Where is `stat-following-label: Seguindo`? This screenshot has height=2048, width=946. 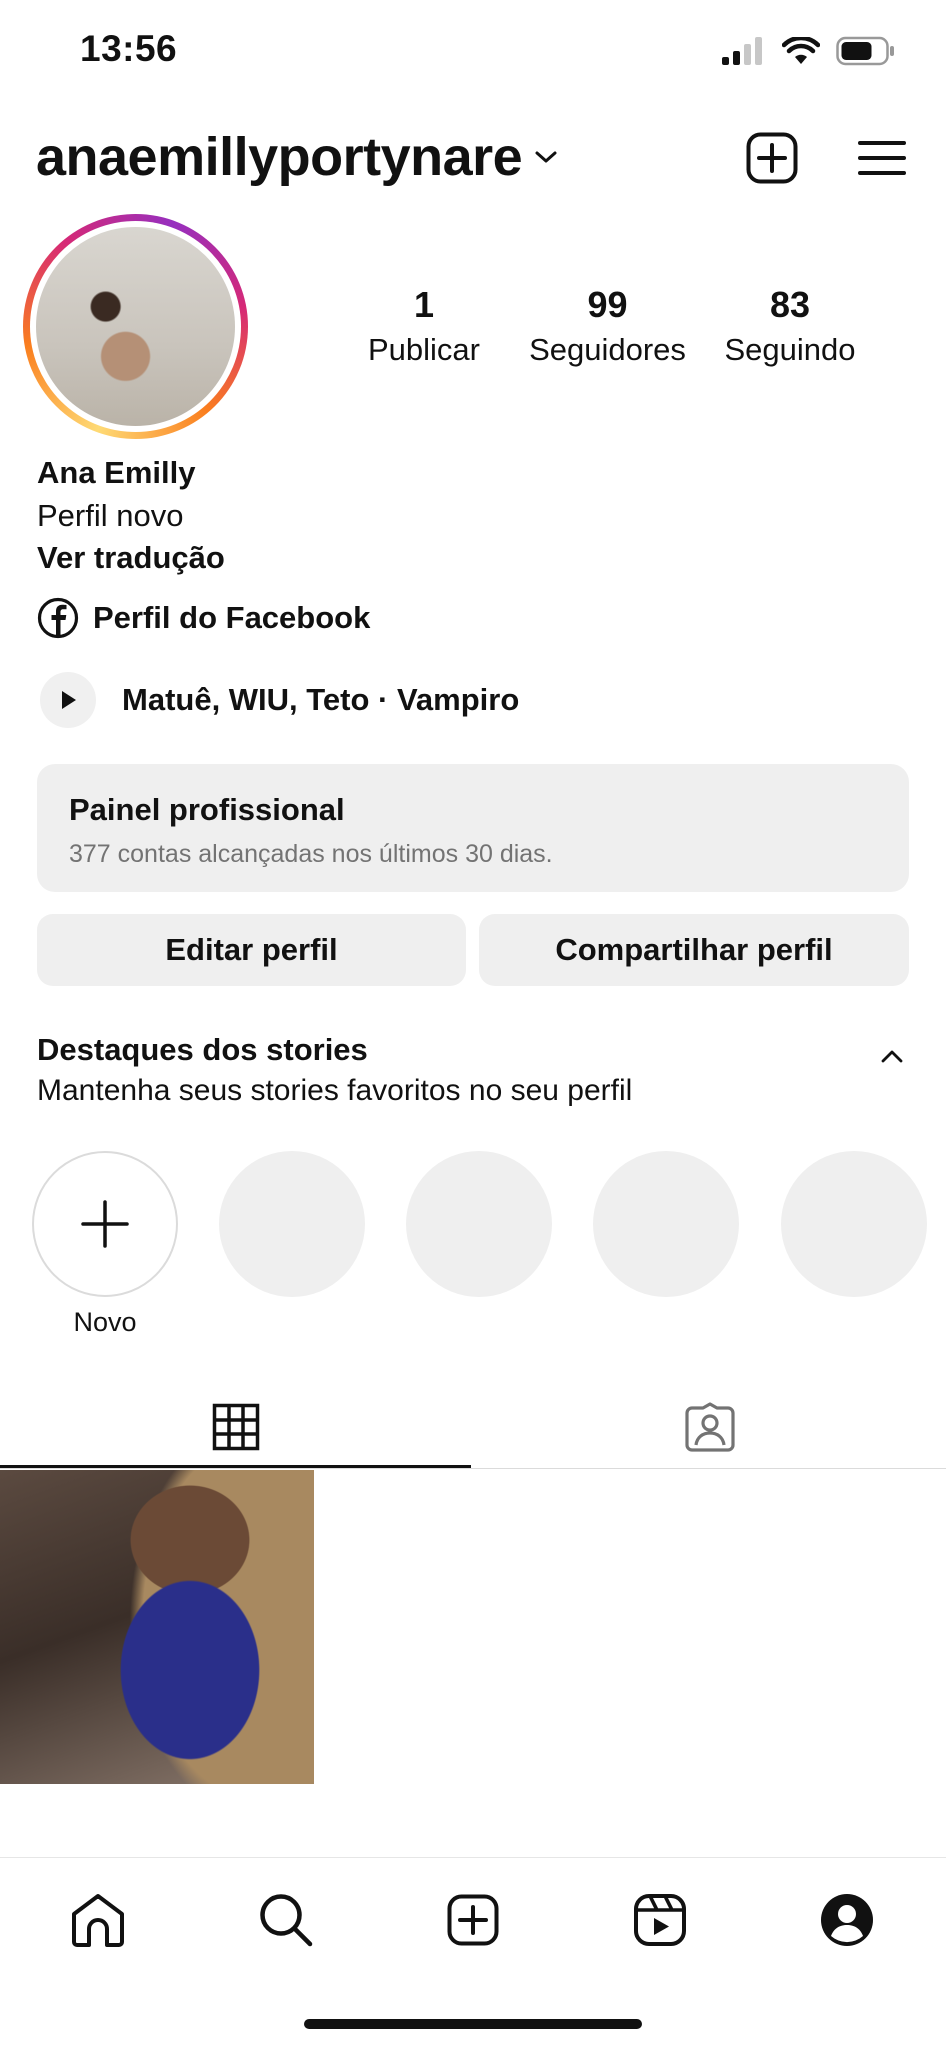
stat-following-label: Seguindo is located at coordinates (790, 349).